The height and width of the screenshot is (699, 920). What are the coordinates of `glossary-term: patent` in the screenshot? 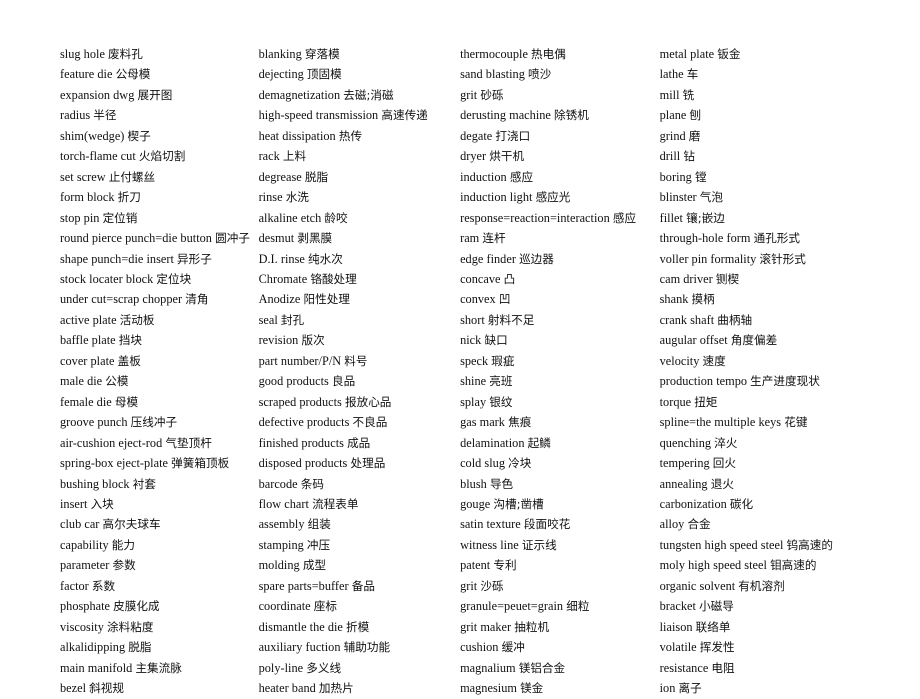 It's located at (475, 565).